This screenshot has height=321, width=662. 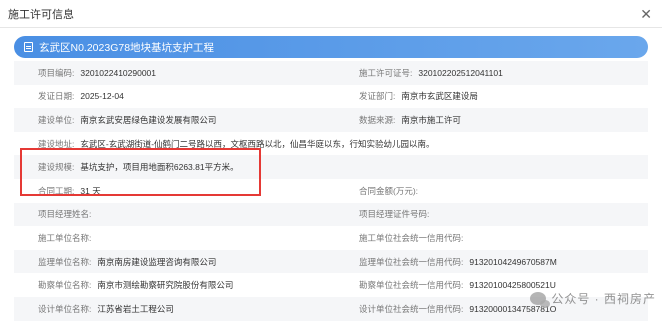 I want to click on project-name: 玄武区N0.2023G78地块基坑支护工程, so click(x=127, y=47).